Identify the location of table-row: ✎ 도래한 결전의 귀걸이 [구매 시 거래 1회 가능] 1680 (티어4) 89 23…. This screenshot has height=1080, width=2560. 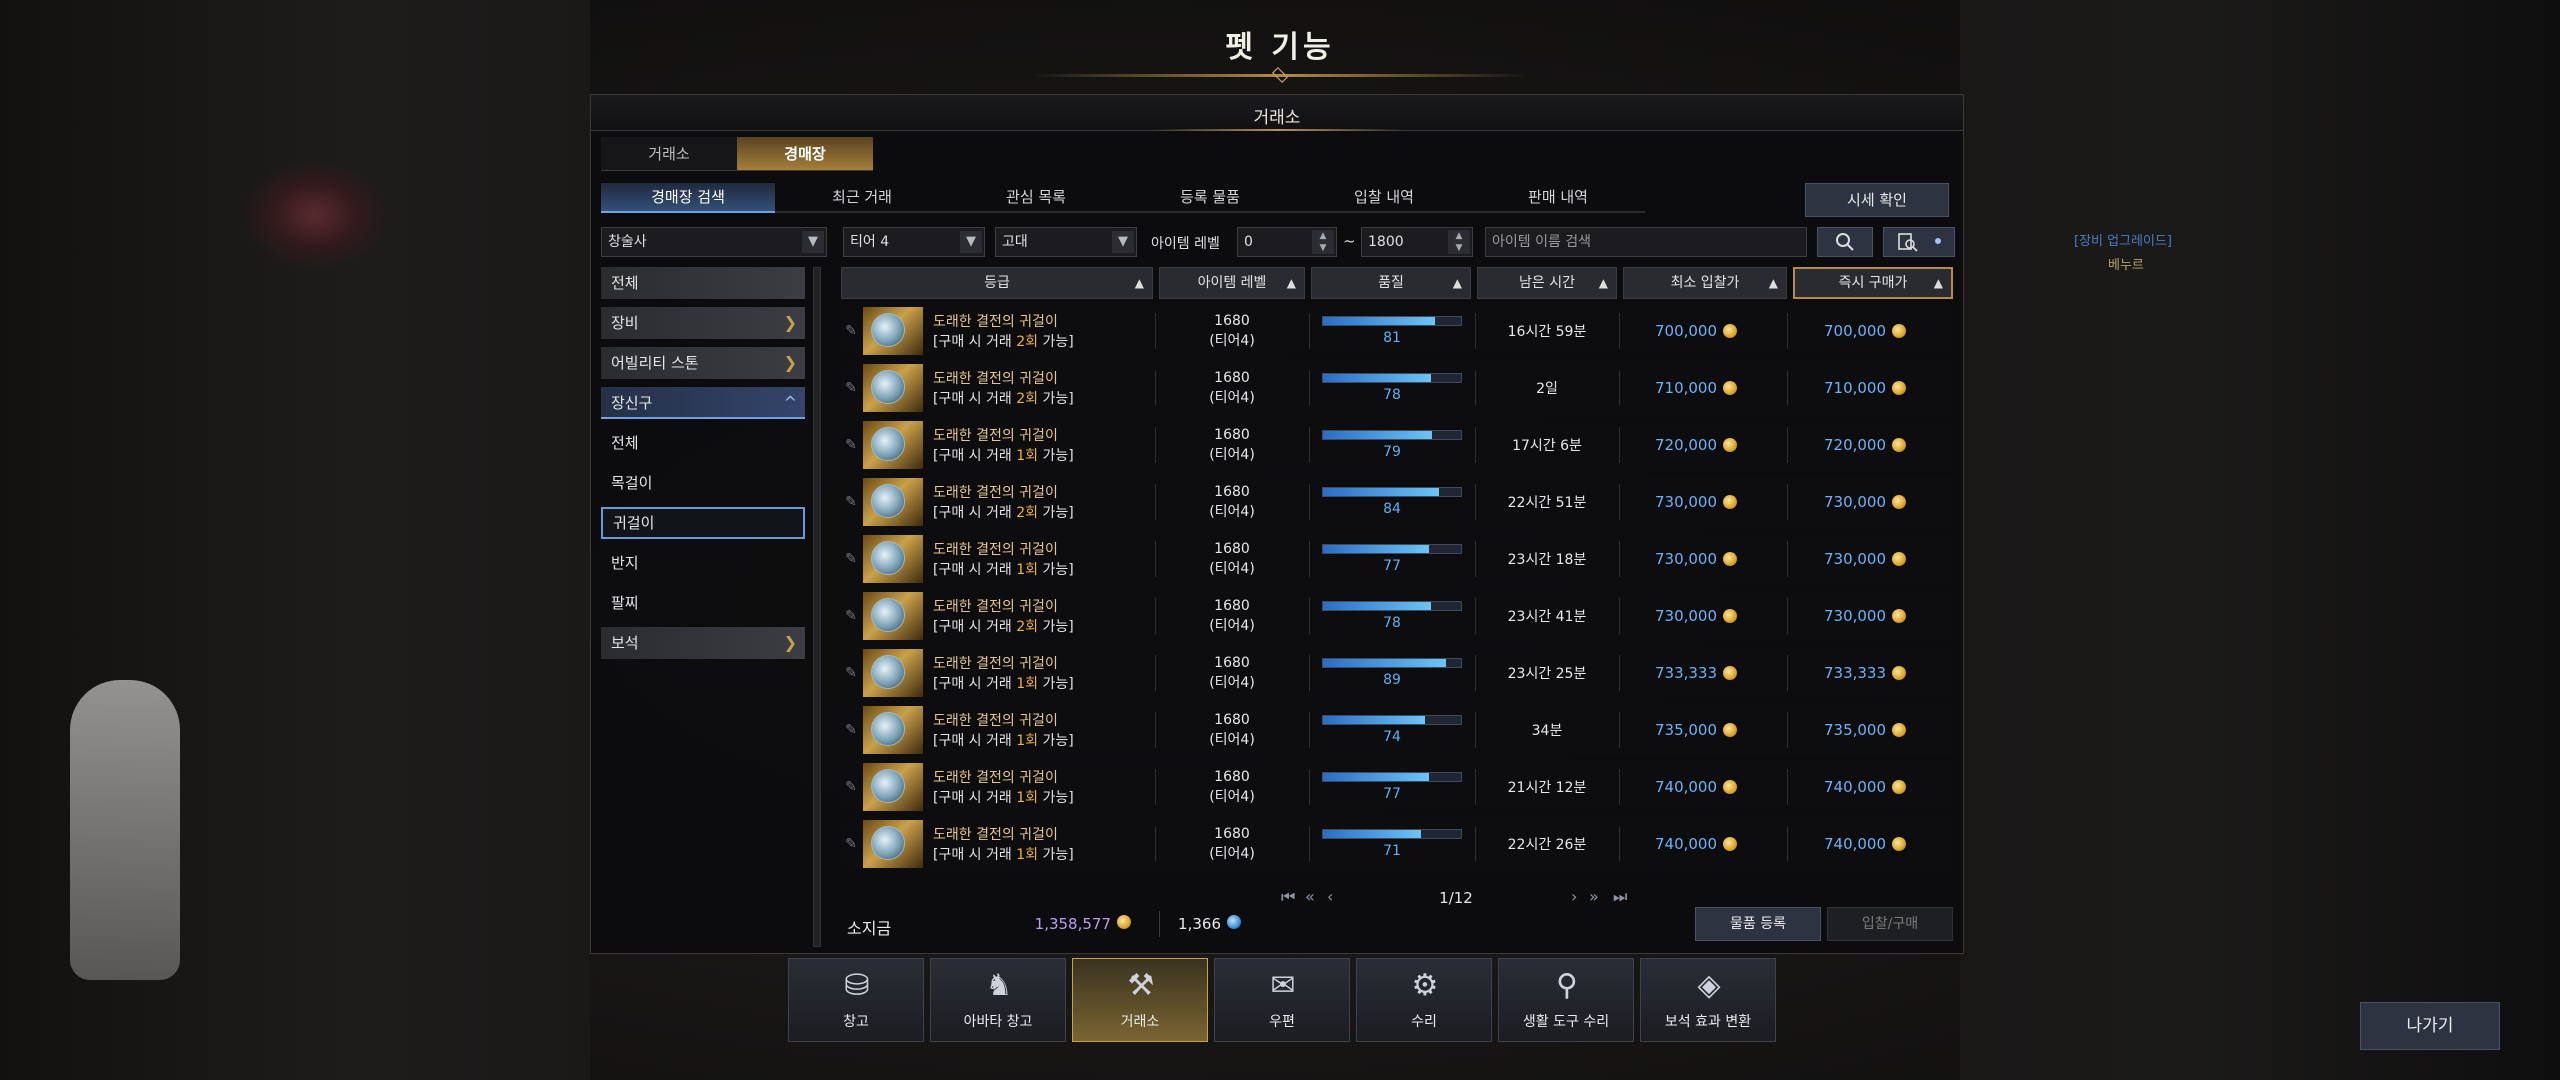
(1397, 673).